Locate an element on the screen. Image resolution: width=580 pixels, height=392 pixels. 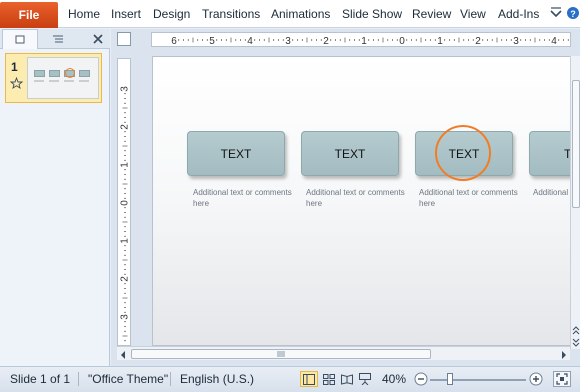
zoom-level: 40% is located at coordinates (394, 379).